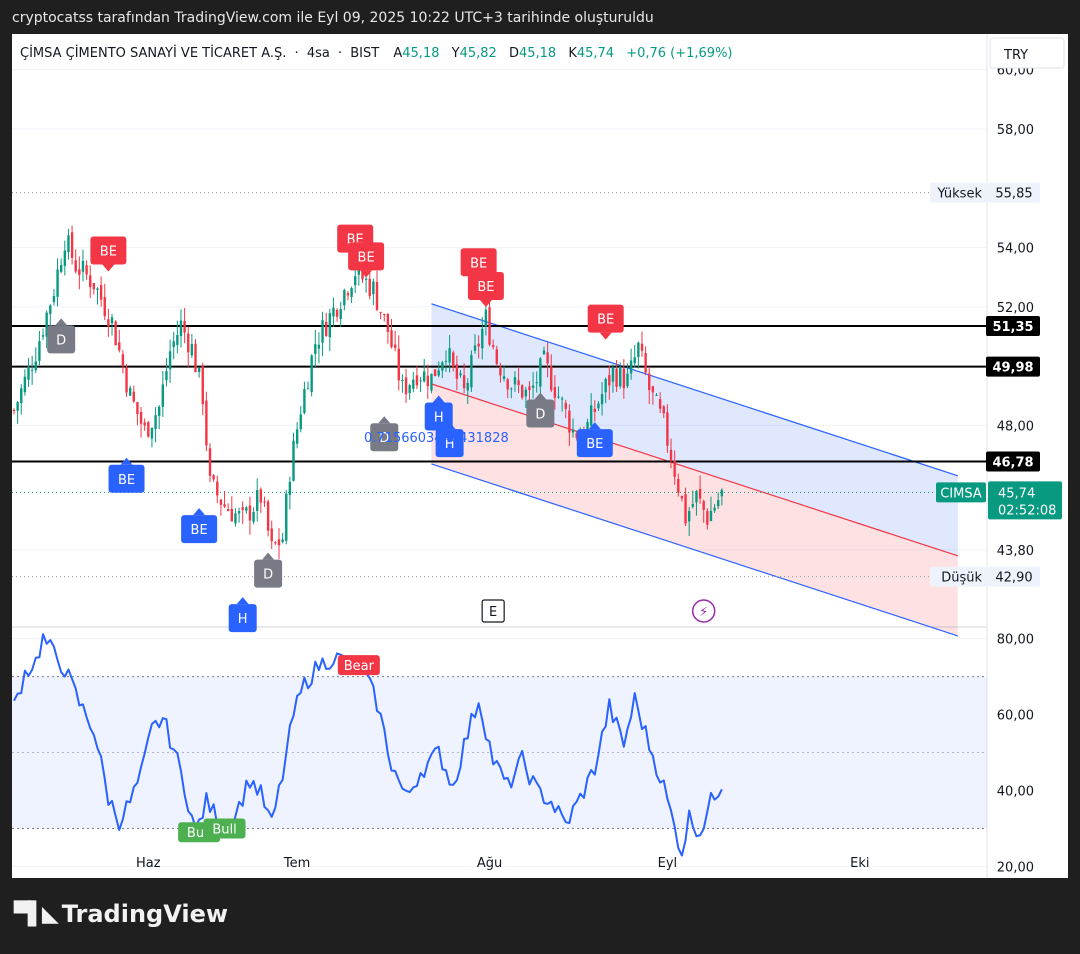 The width and height of the screenshot is (1080, 954). What do you see at coordinates (668, 863) in the screenshot?
I see `time-axis-label: Eyl` at bounding box center [668, 863].